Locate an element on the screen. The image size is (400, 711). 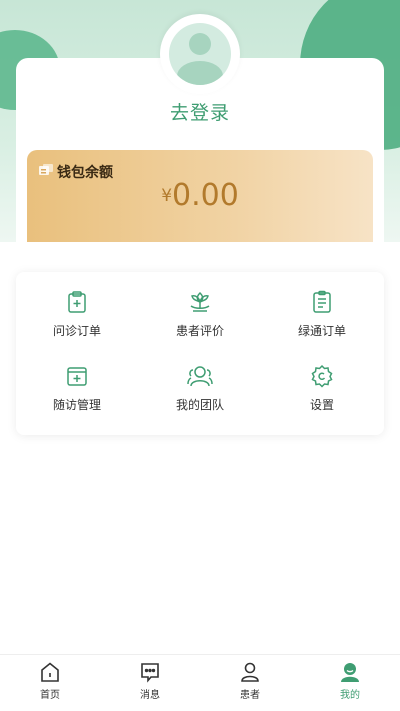
menu-patient-reviews: 患者评价 is located at coordinates (200, 320).